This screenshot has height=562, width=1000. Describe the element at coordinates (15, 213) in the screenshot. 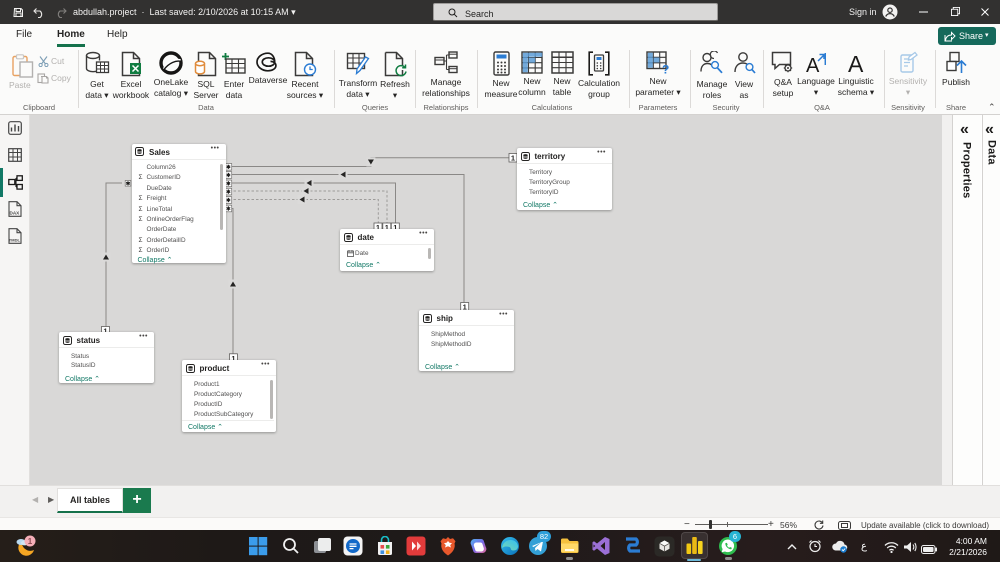

I see `svg-text: DAX` at that location.